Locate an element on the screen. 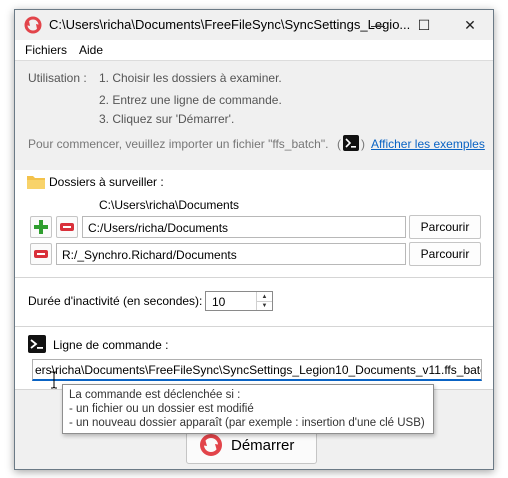 The width and height of the screenshot is (508, 478). tooltip-line-2: - un fichier ou un dossier est modifié is located at coordinates (161, 409).